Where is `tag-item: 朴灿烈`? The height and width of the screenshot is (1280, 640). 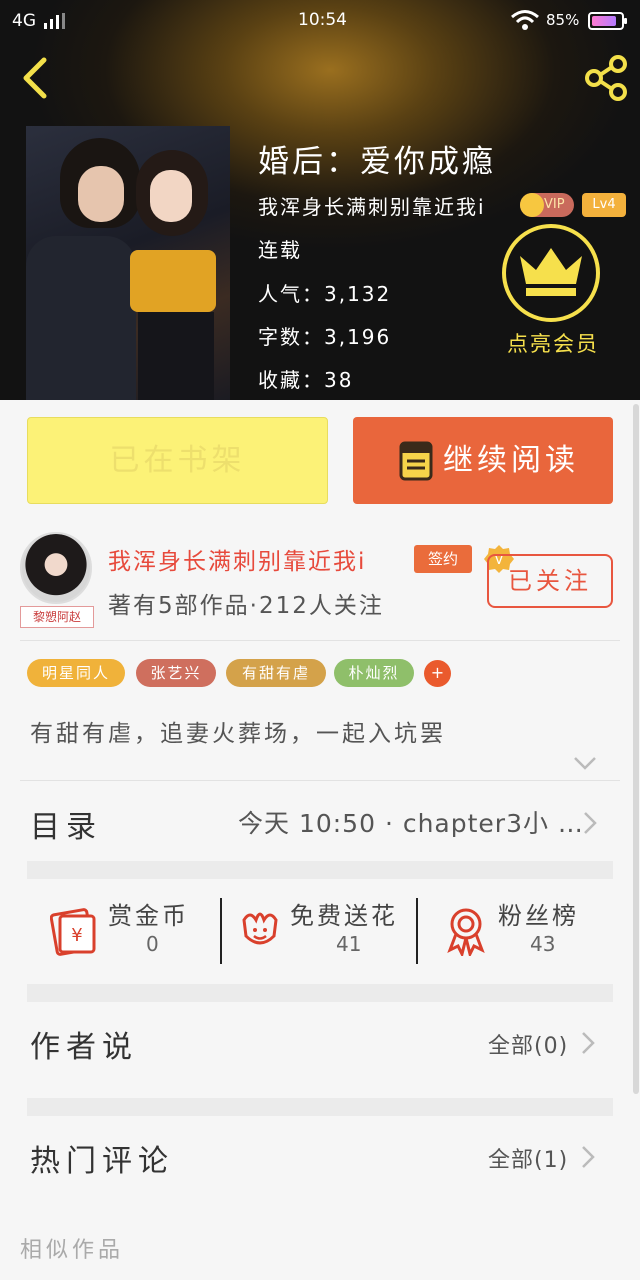
tag-item: 朴灿烈 is located at coordinates (374, 673).